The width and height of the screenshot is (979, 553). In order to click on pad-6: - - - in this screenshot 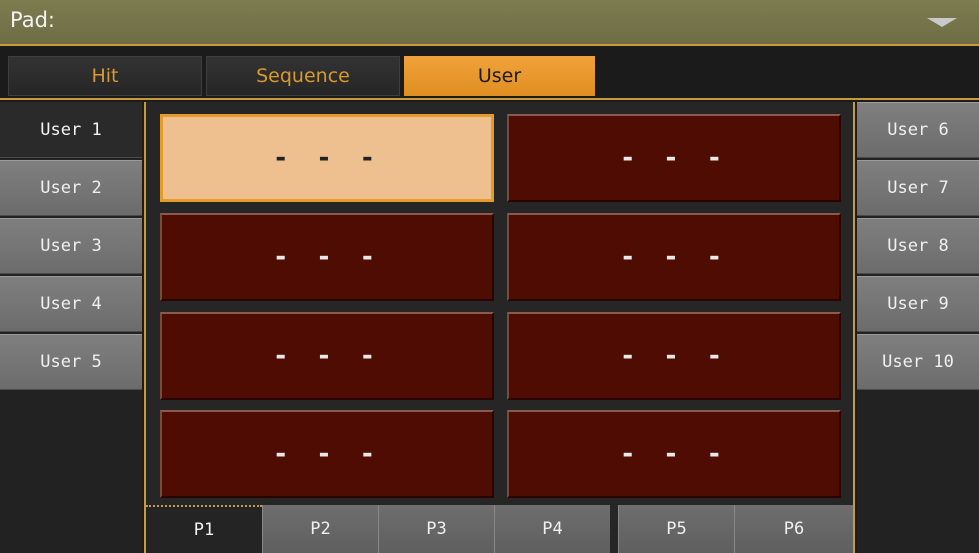, I will do `click(674, 356)`.